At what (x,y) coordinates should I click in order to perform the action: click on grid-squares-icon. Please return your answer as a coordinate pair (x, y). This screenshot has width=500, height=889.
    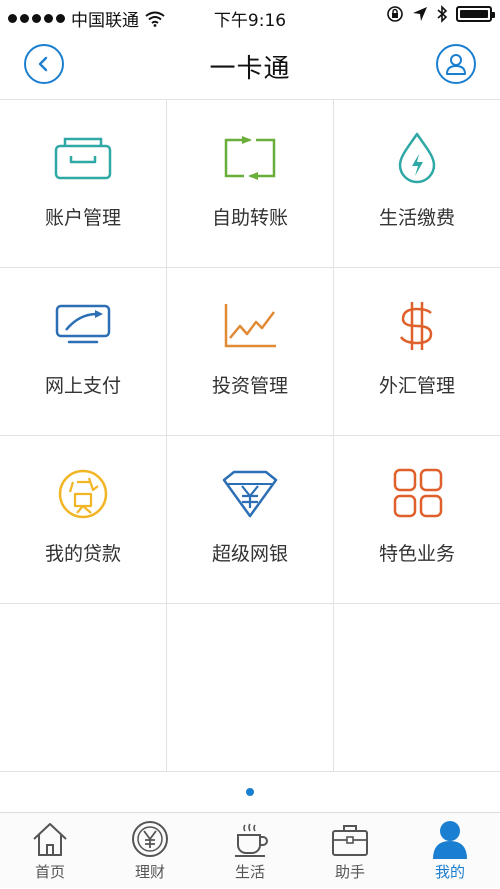
    Looking at the image, I should click on (418, 493).